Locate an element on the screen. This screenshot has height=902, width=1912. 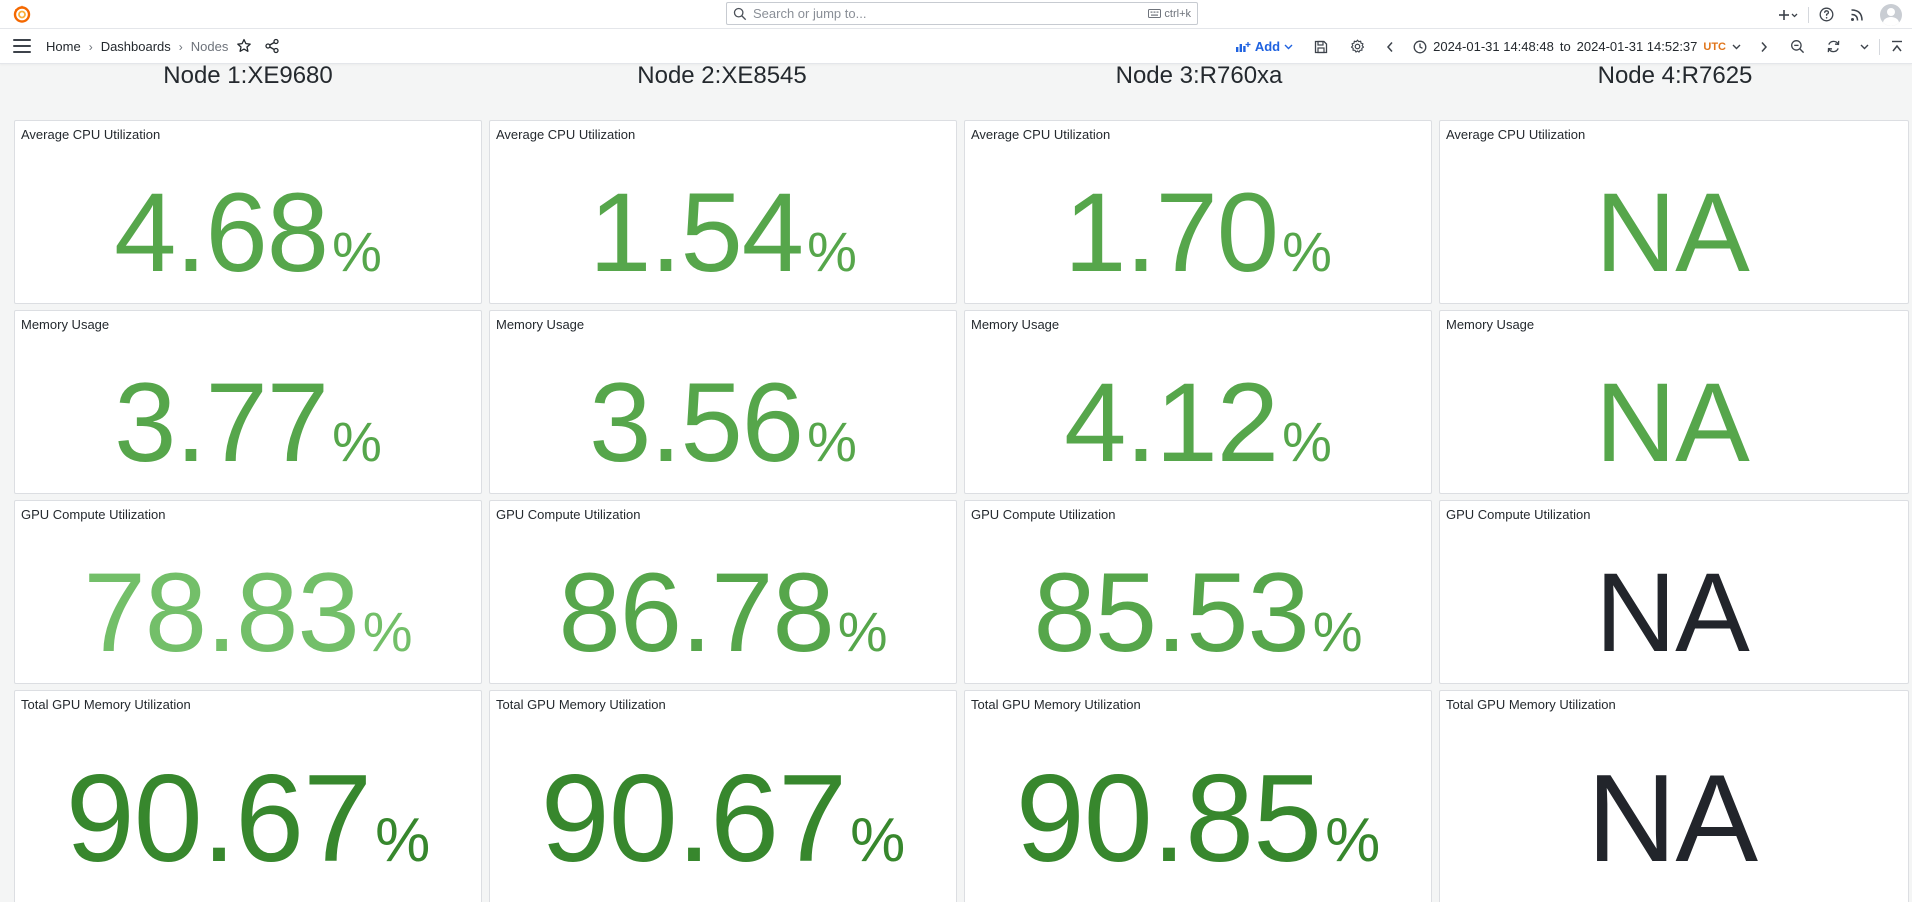
stat-value: 4.12% is located at coordinates (1198, 422).